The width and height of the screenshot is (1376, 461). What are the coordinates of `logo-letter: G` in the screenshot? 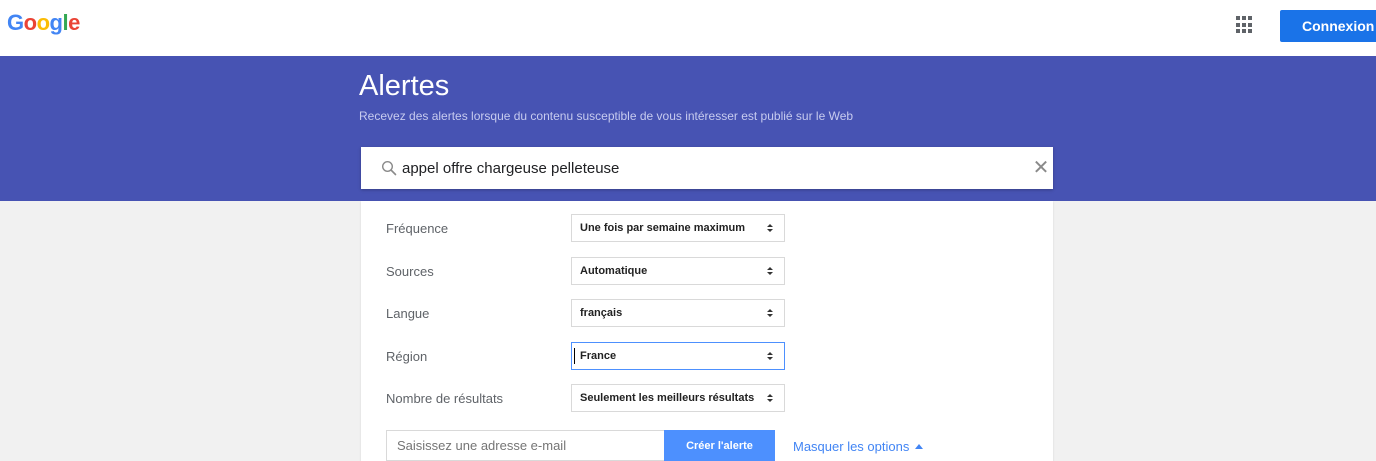 It's located at (15, 22).